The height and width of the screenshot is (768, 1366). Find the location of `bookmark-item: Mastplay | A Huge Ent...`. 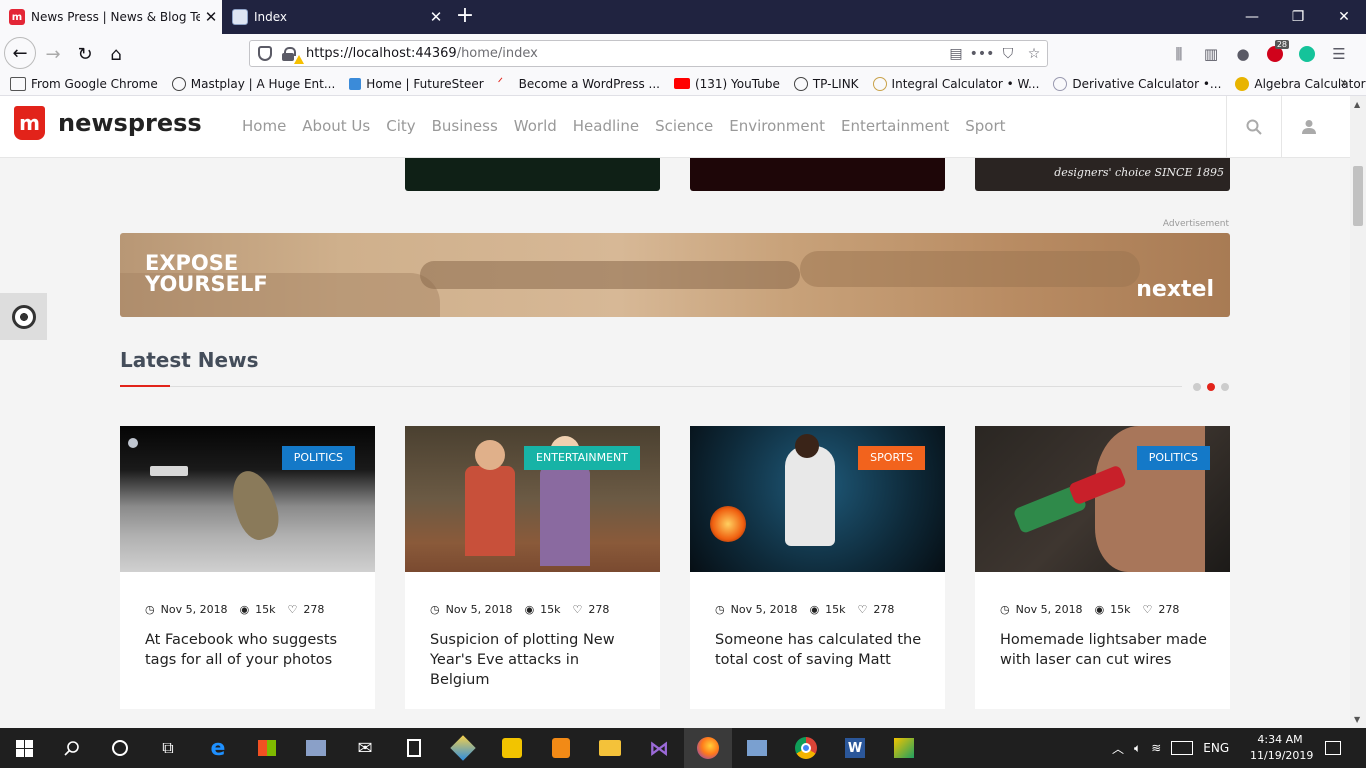

bookmark-item: Mastplay | A Huge Ent... is located at coordinates (253, 83).